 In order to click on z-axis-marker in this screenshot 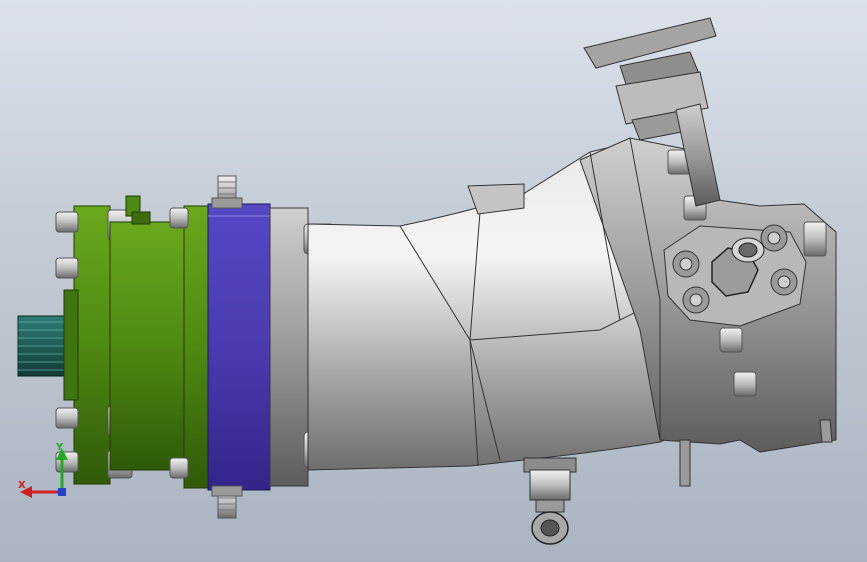, I will do `click(62, 492)`.